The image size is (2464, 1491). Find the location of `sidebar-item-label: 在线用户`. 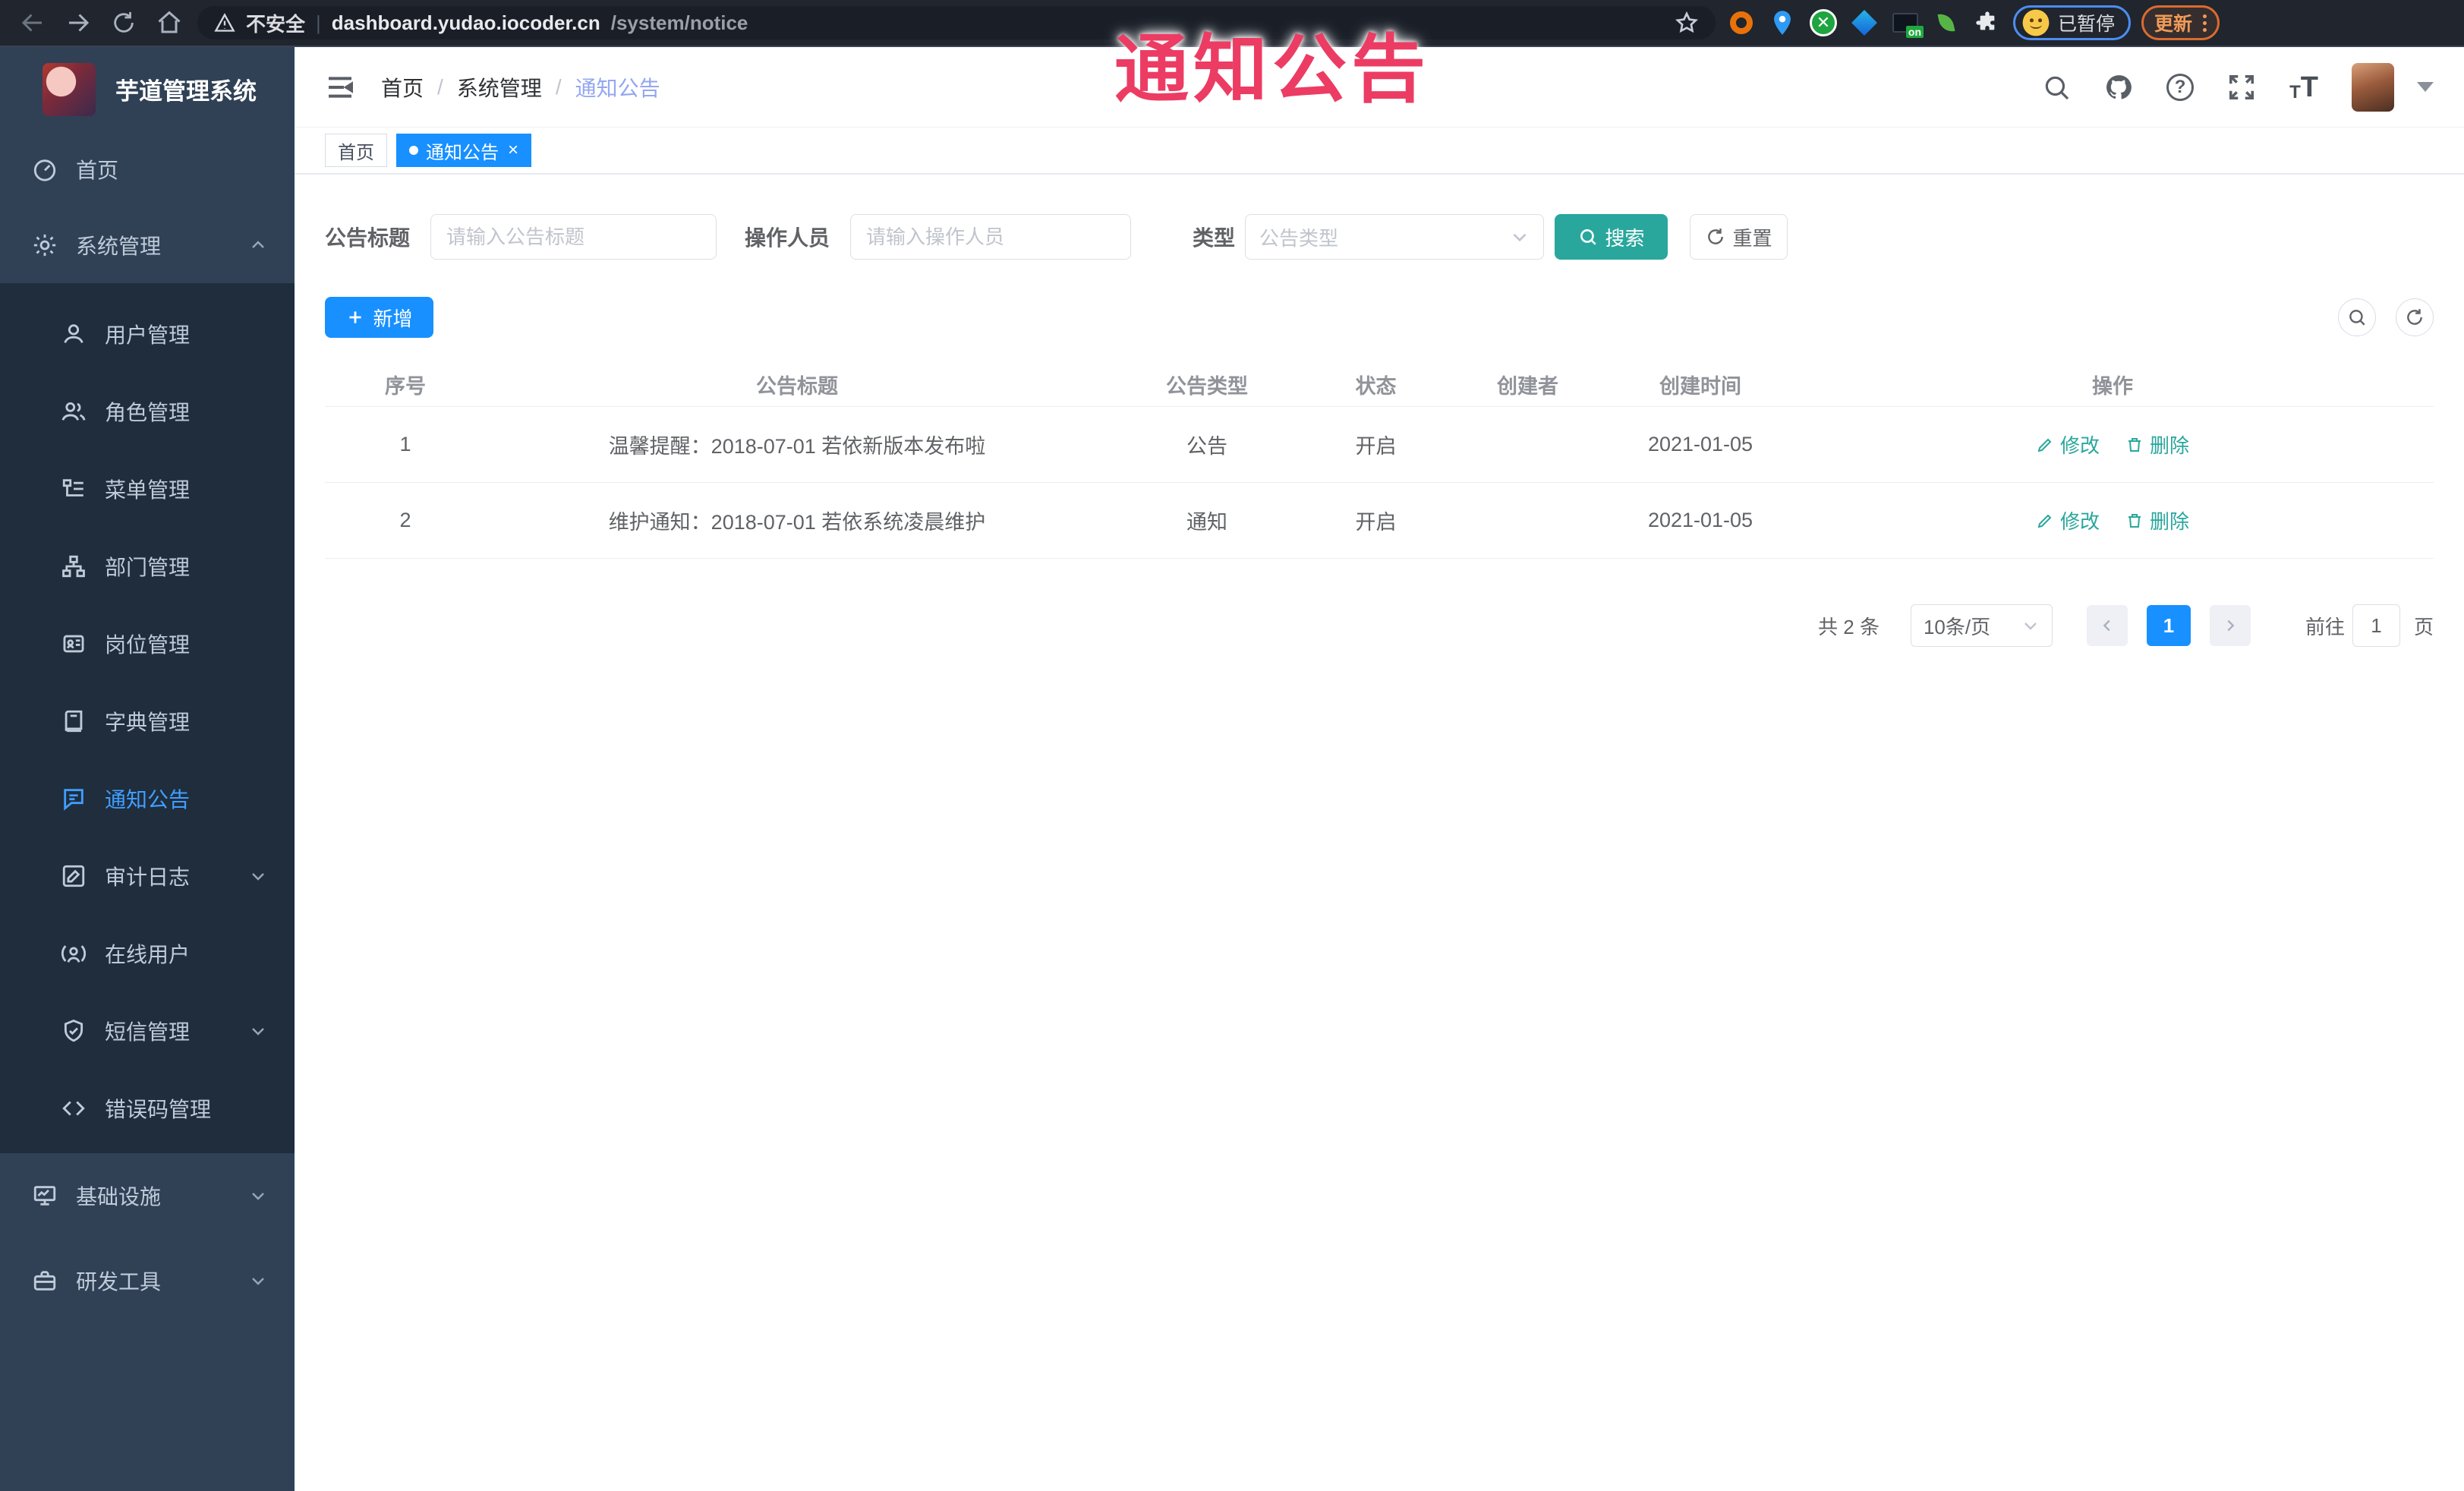

sidebar-item-label: 在线用户 is located at coordinates (148, 954).